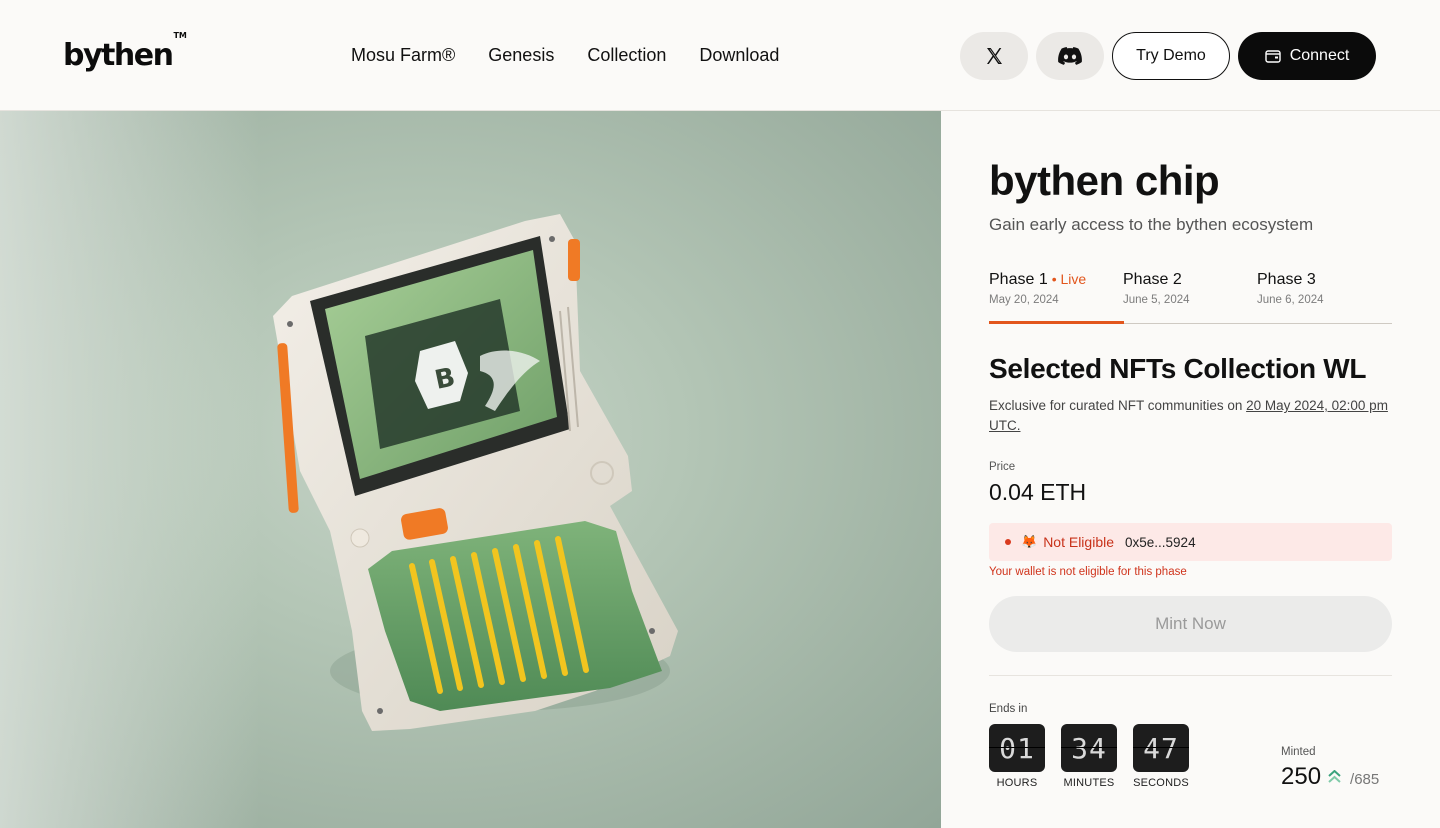  Describe the element at coordinates (1089, 748) in the screenshot. I see `minutes-value: 34` at that location.